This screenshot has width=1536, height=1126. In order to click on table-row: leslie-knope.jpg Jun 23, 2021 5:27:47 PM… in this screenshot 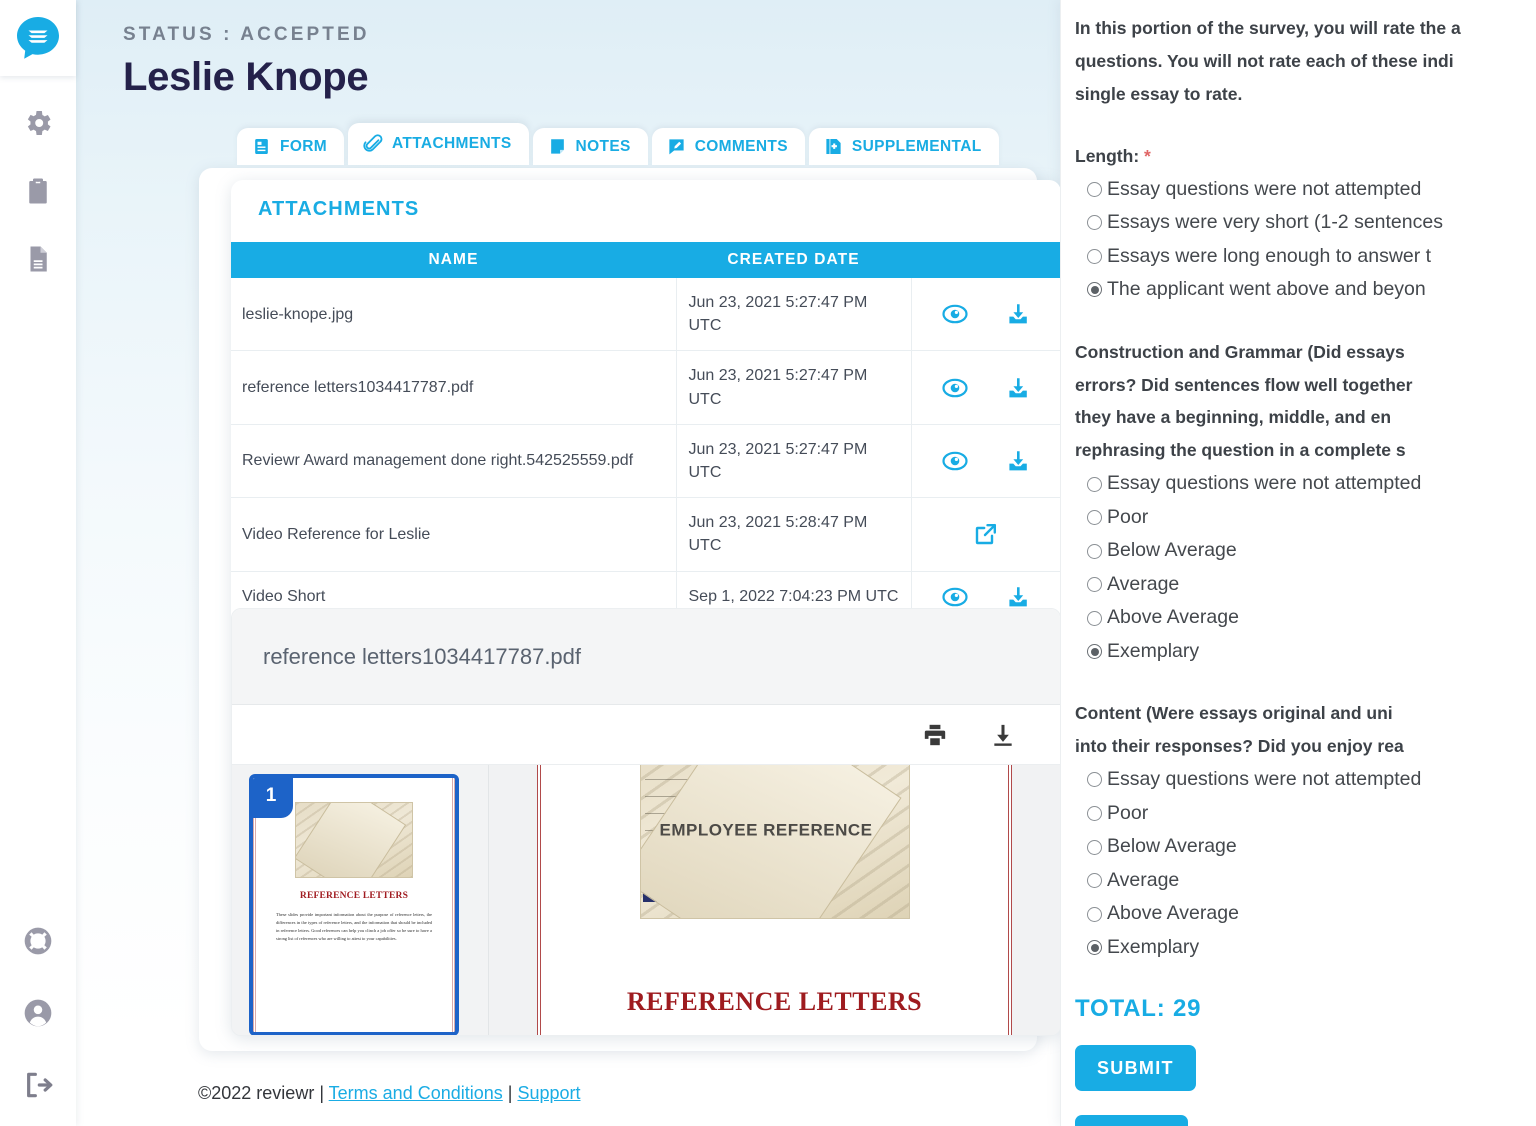, I will do `click(645, 315)`.